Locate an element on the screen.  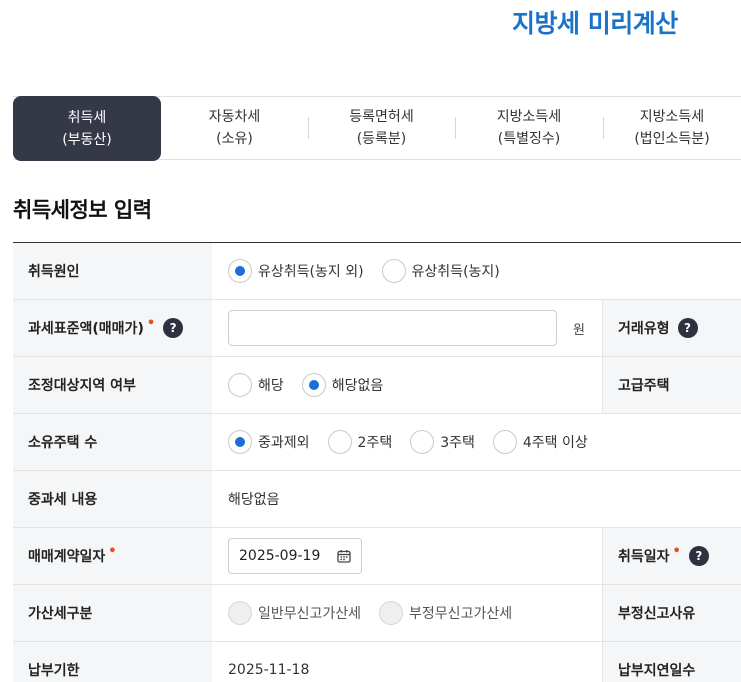
contract-date-input: 2025-09-19 is located at coordinates (295, 556).